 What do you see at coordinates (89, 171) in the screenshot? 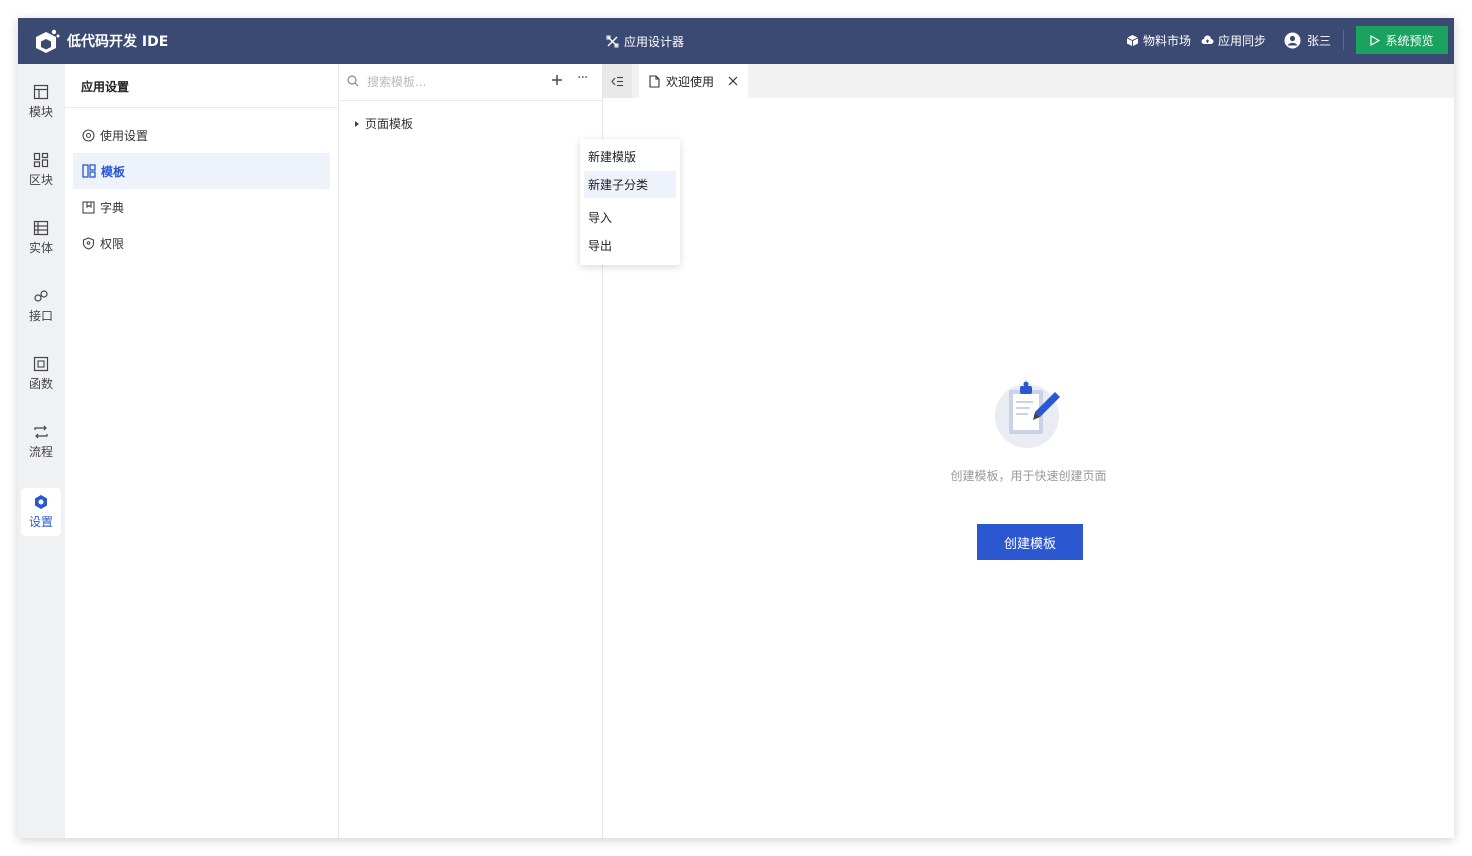
I see `template-icon` at bounding box center [89, 171].